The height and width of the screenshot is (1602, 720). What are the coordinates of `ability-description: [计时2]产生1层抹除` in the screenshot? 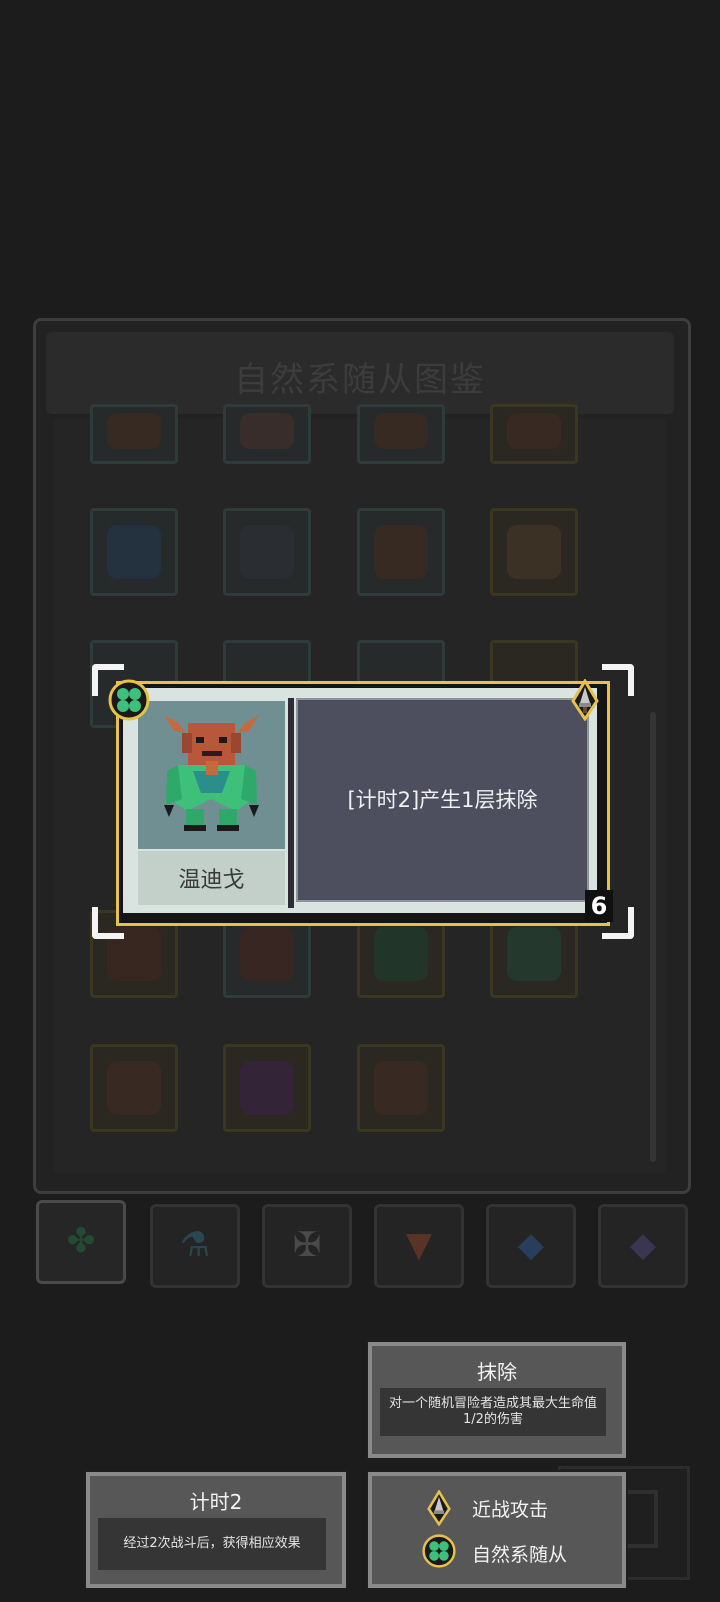 It's located at (442, 800).